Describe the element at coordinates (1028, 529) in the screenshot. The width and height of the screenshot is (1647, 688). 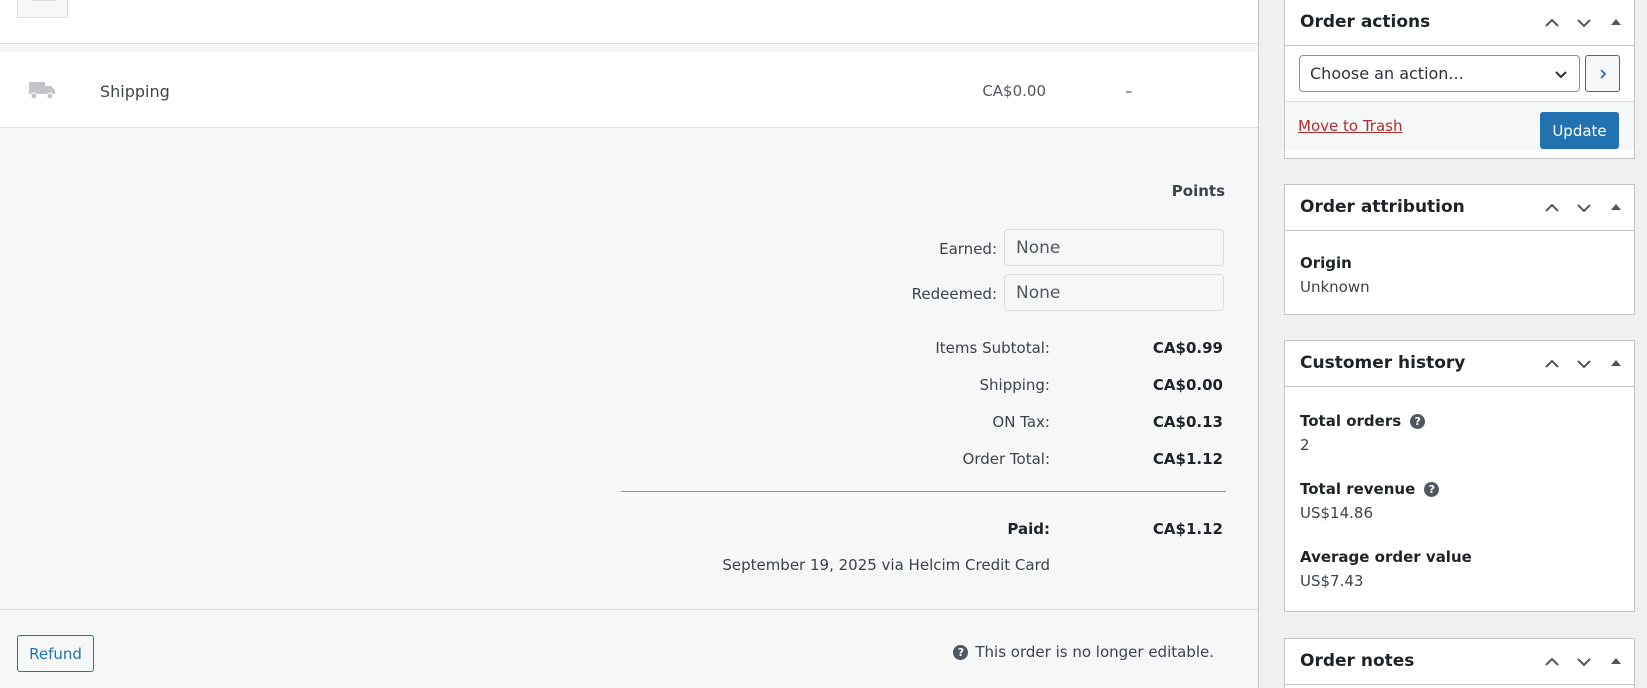
I see `paid-label: Paid:` at that location.